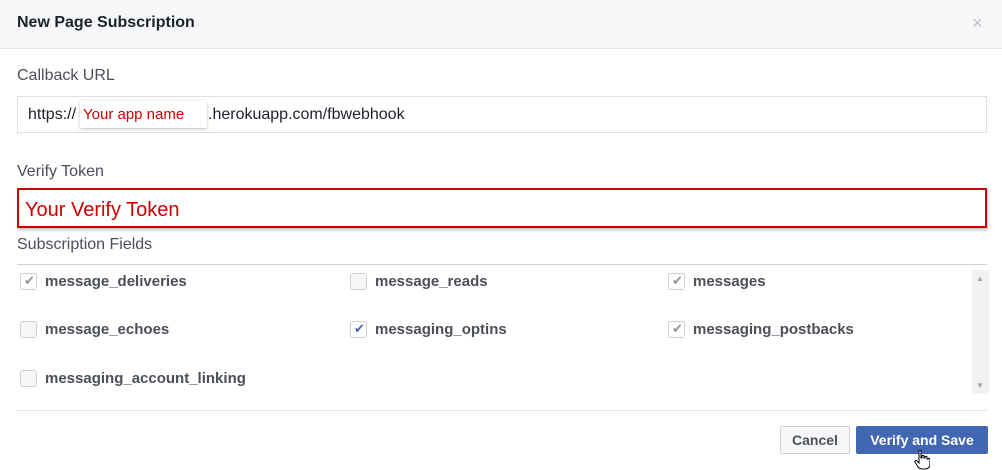 This screenshot has height=470, width=1002. I want to click on field-label: messaging_optins, so click(441, 329).